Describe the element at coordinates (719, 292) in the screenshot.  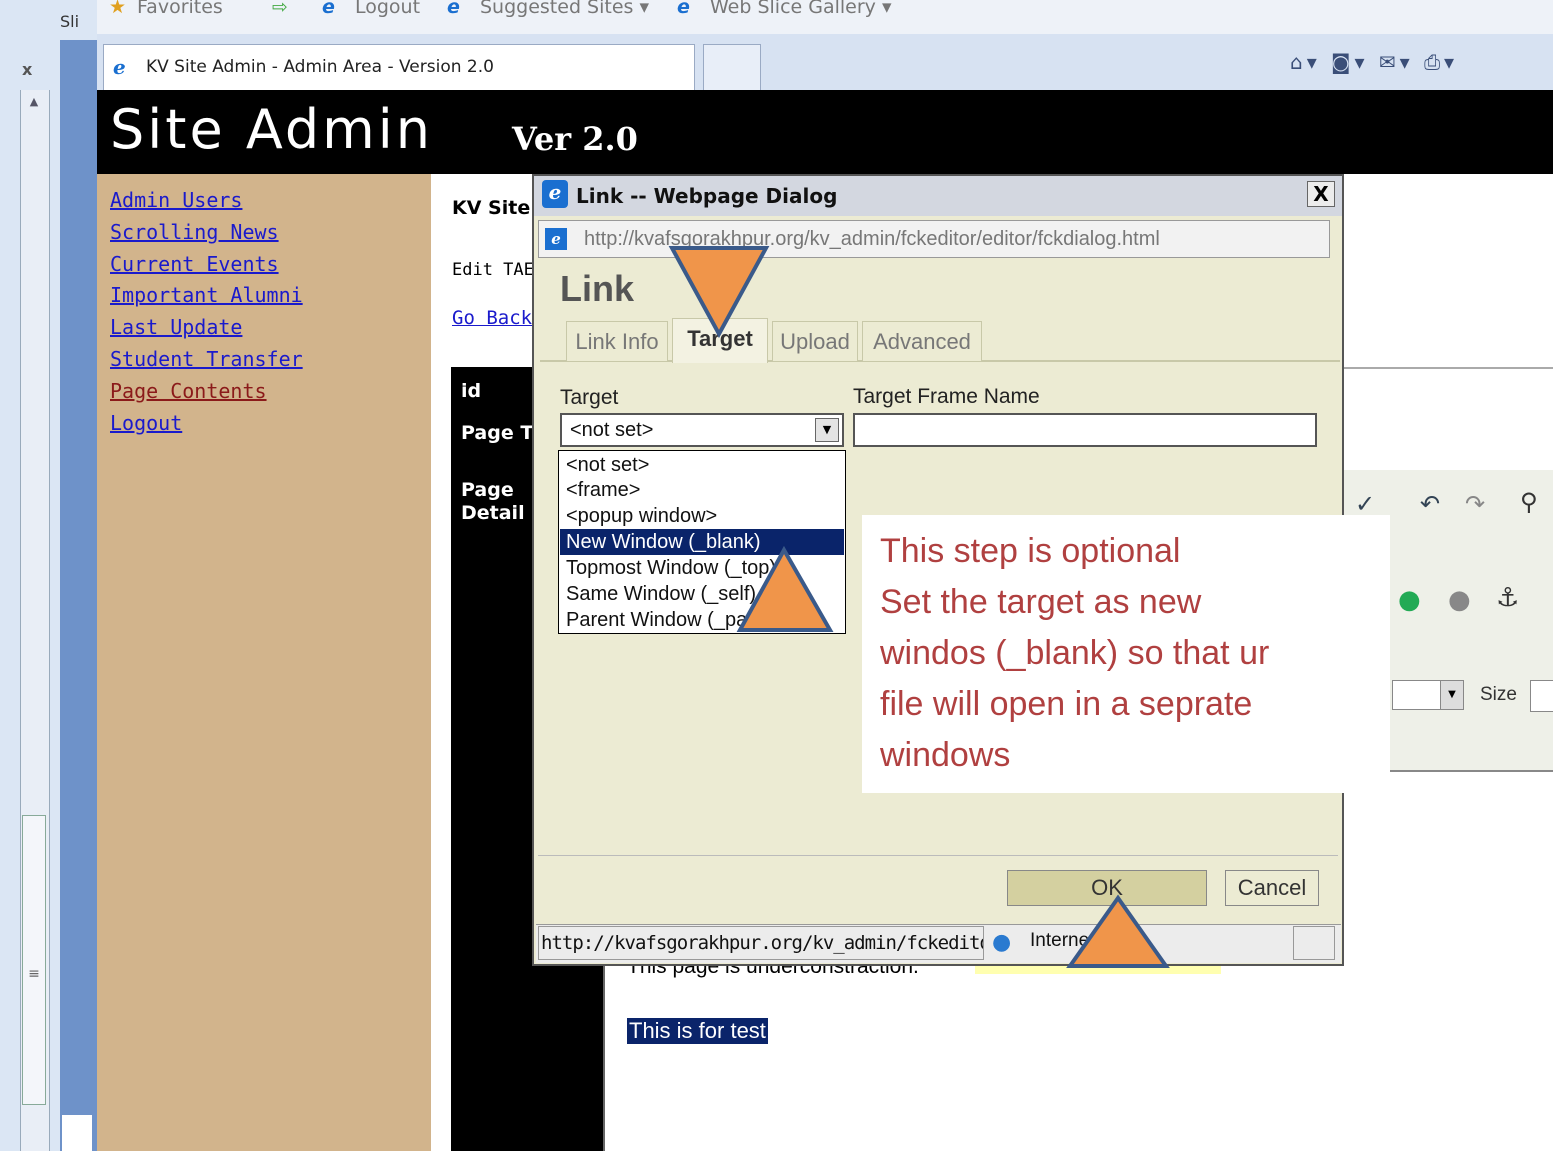
I see `arrow-down-target-tab` at that location.